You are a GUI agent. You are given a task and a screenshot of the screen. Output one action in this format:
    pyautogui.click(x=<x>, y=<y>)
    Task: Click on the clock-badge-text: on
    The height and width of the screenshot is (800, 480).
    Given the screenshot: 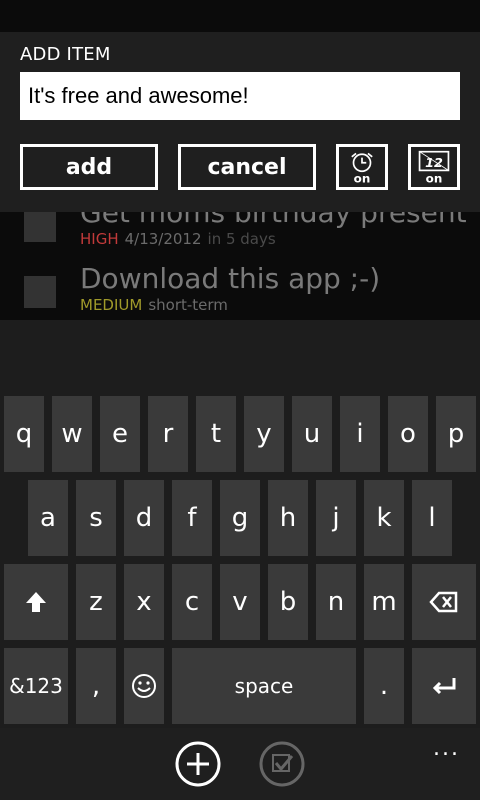 What is the action you would take?
    pyautogui.click(x=434, y=178)
    